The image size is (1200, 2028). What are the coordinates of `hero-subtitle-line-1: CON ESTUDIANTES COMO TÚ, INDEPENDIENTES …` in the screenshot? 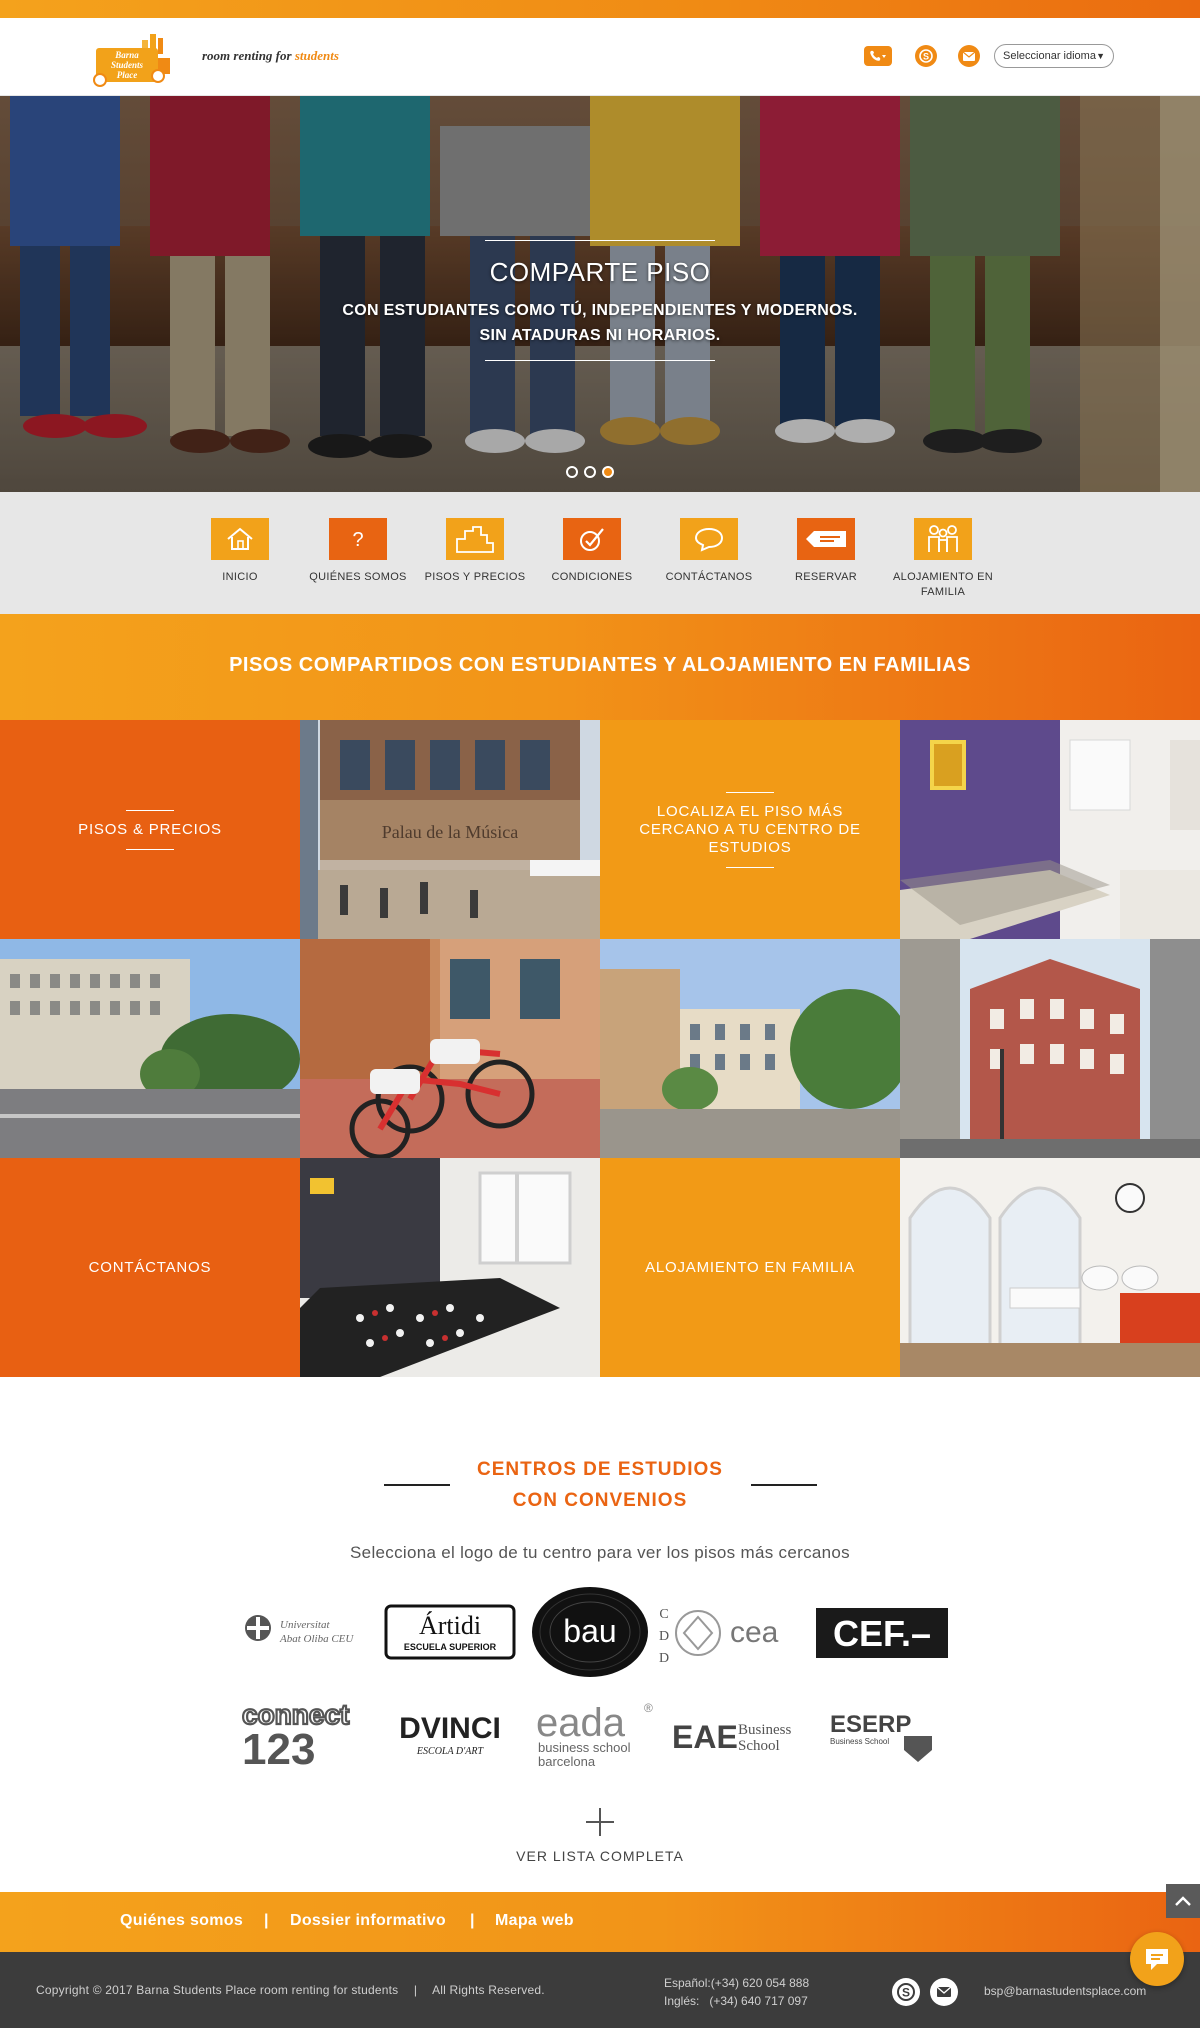 It's located at (600, 310).